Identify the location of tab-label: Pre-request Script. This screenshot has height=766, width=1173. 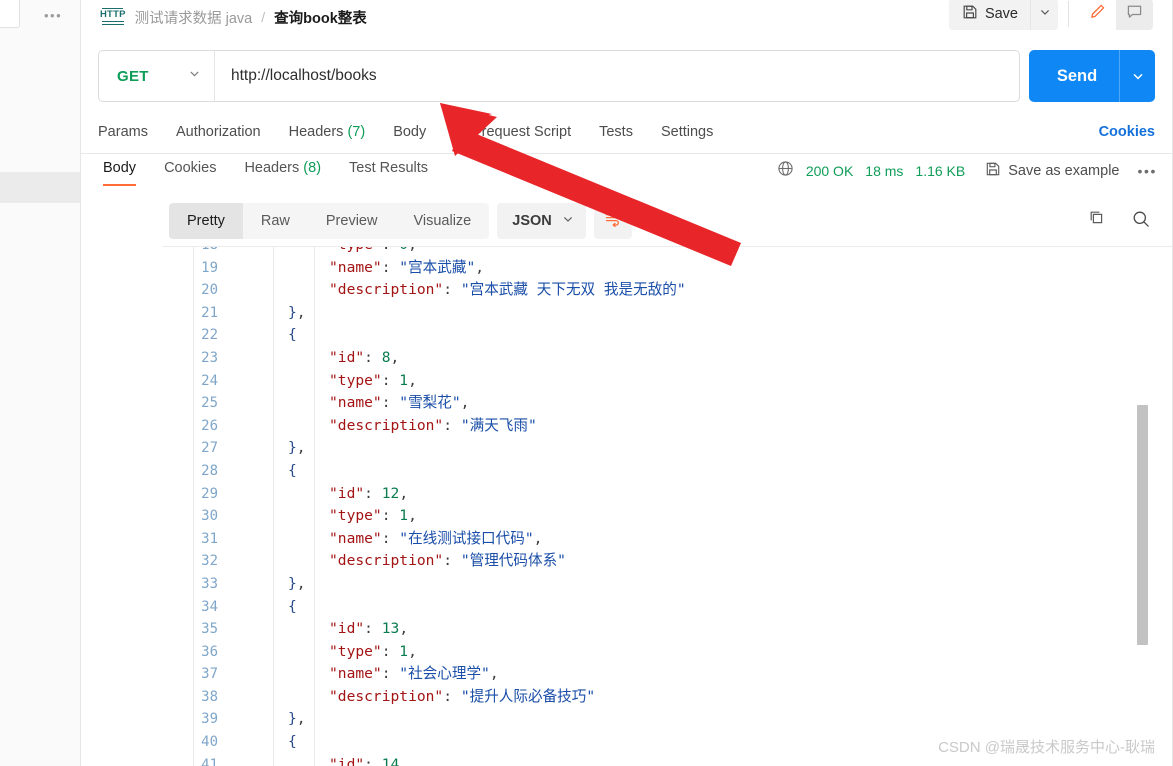
(513, 132).